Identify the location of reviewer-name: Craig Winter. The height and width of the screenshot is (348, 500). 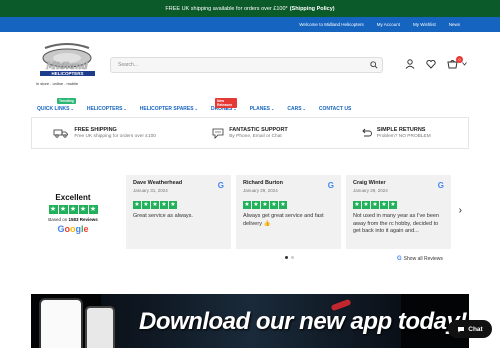
(369, 183).